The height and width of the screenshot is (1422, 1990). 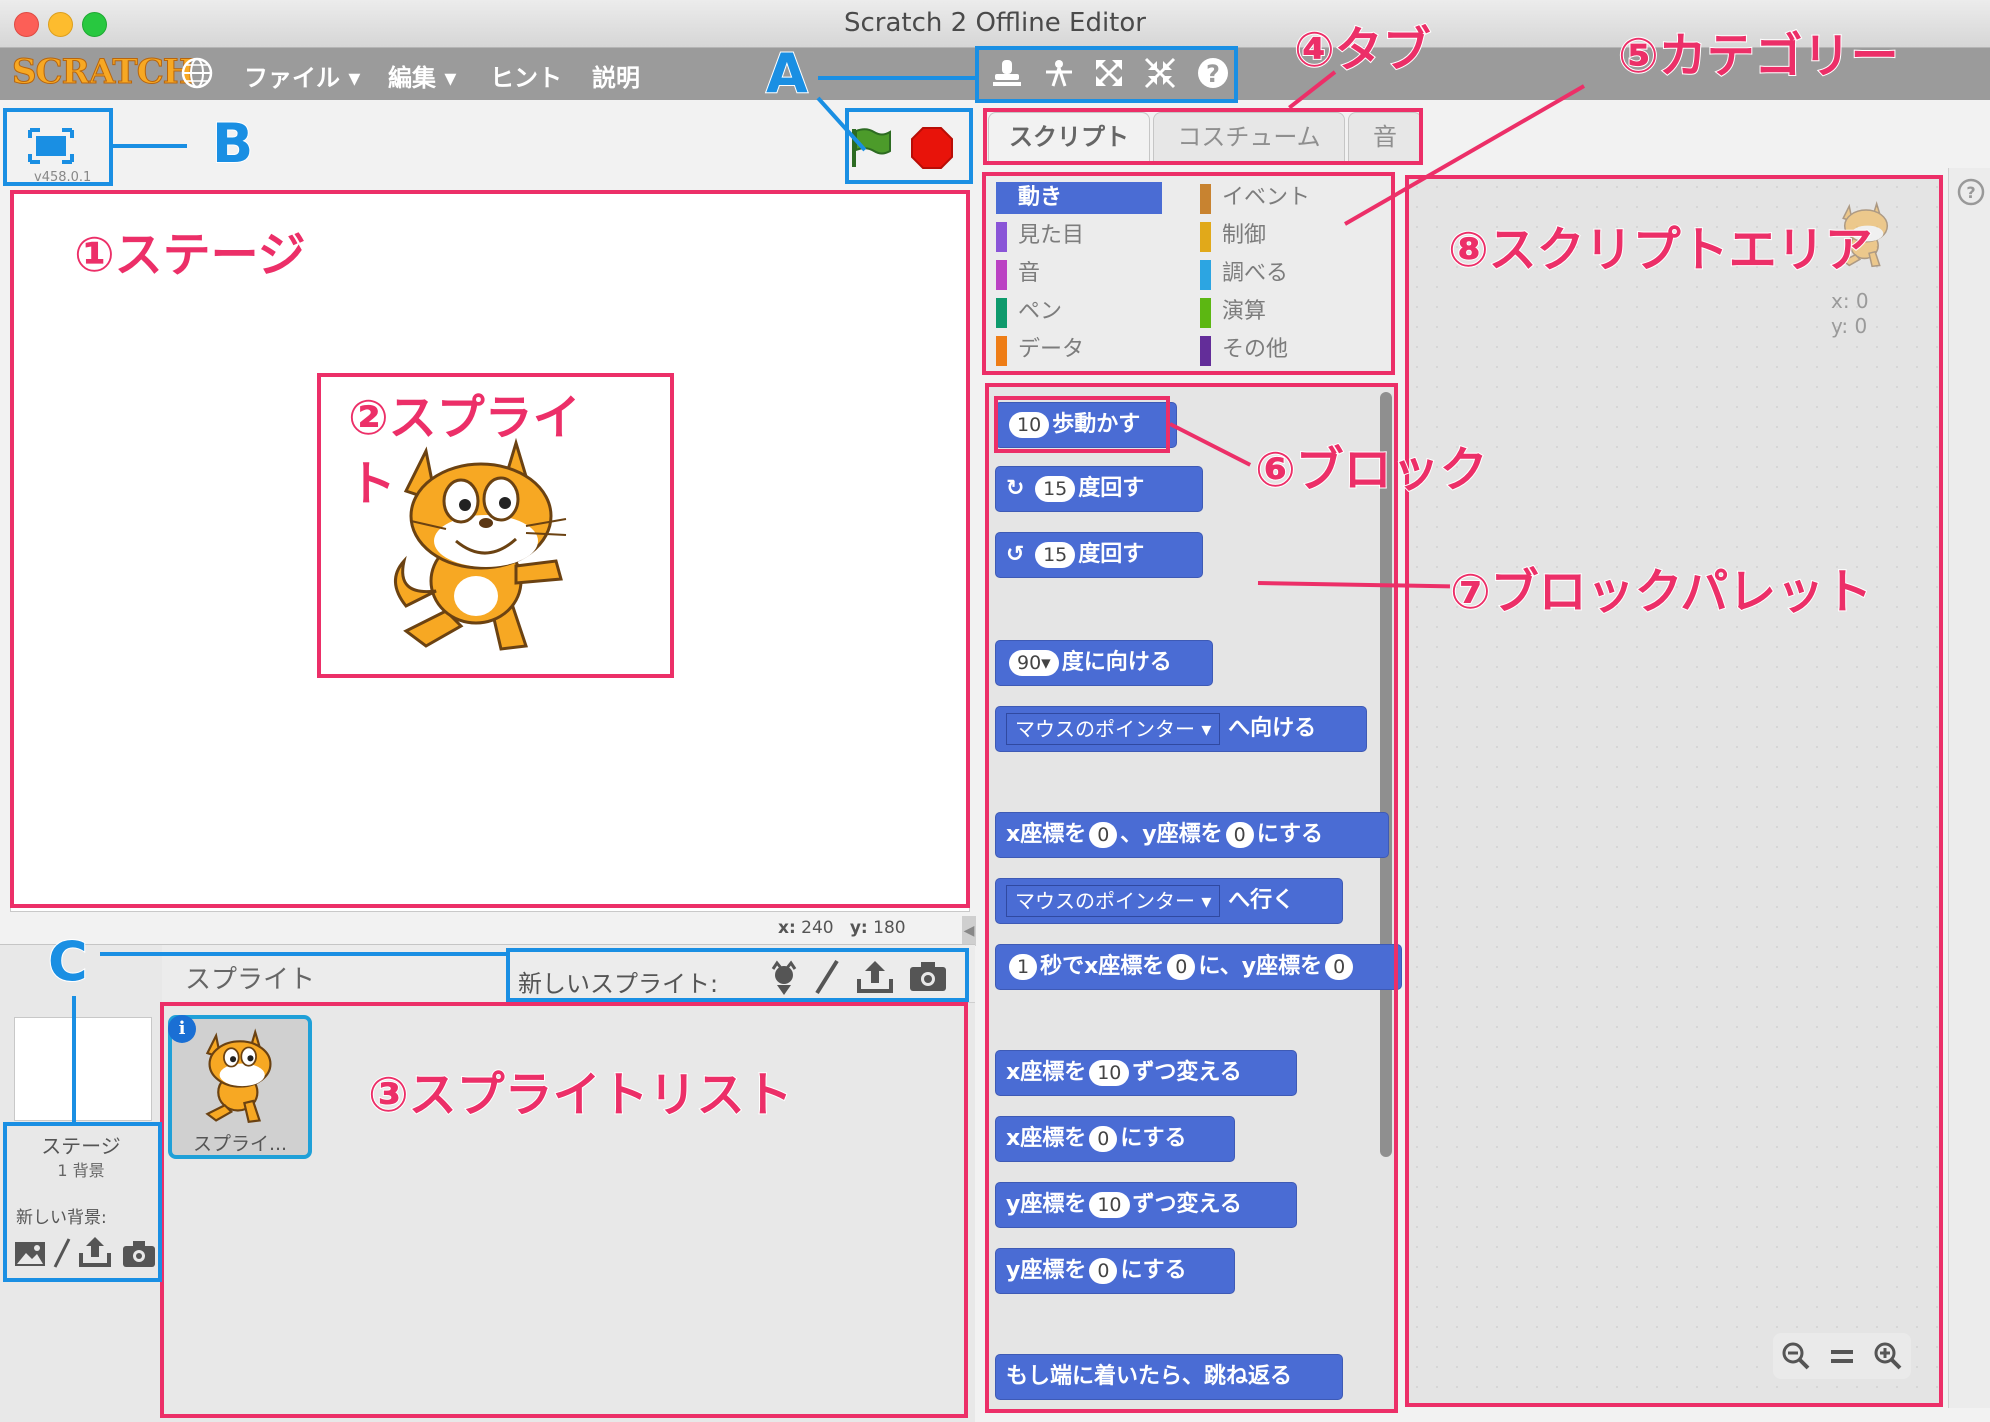 I want to click on stage-coords: x: 240 y: 180, so click(x=842, y=928).